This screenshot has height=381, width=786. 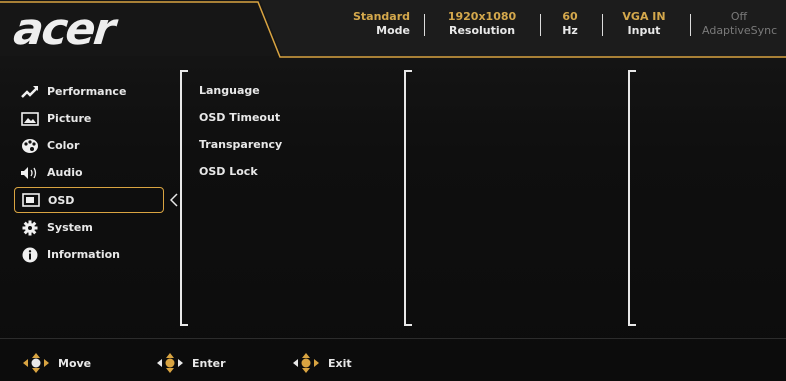 I want to click on performance-icon, so click(x=30, y=92).